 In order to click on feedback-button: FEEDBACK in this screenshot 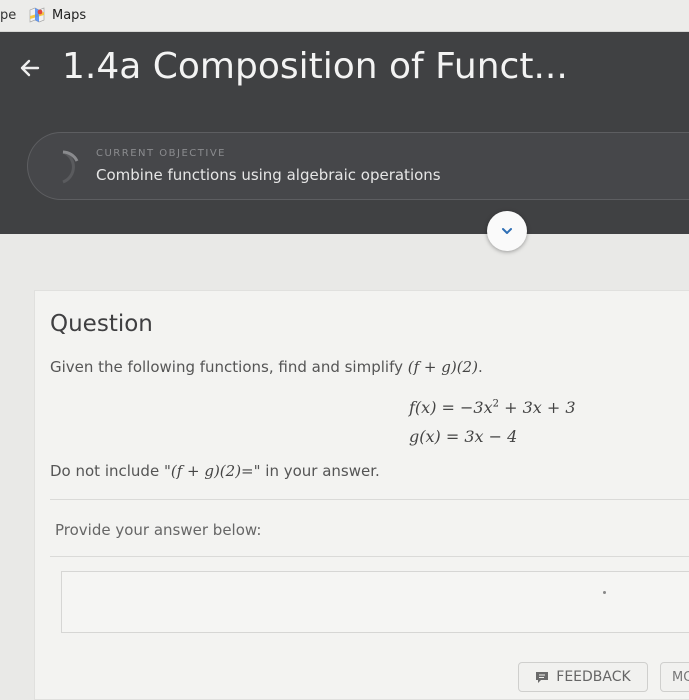, I will do `click(583, 677)`.